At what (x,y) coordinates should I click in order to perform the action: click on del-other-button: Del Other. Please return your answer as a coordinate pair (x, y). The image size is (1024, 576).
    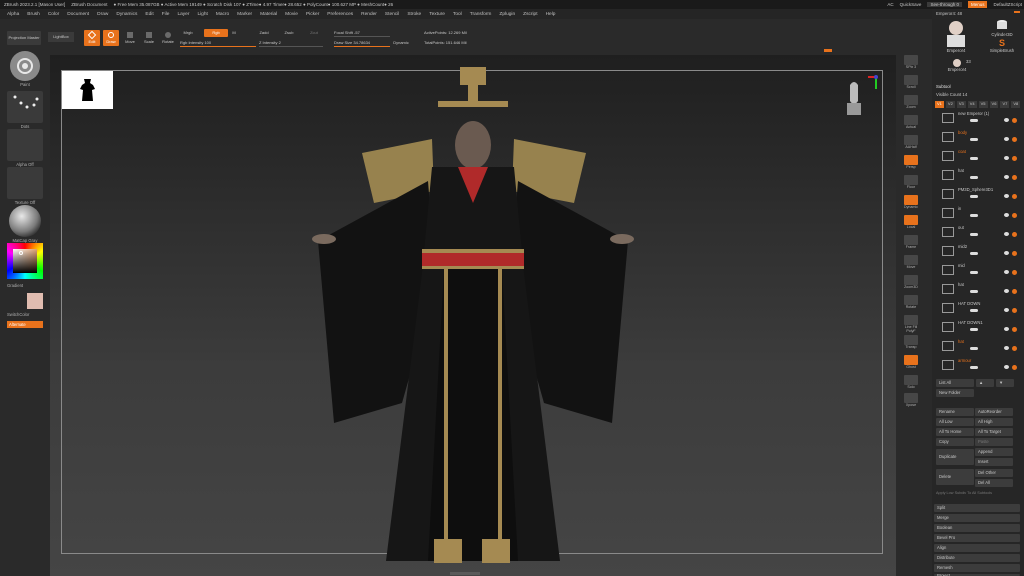
    Looking at the image, I should click on (994, 473).